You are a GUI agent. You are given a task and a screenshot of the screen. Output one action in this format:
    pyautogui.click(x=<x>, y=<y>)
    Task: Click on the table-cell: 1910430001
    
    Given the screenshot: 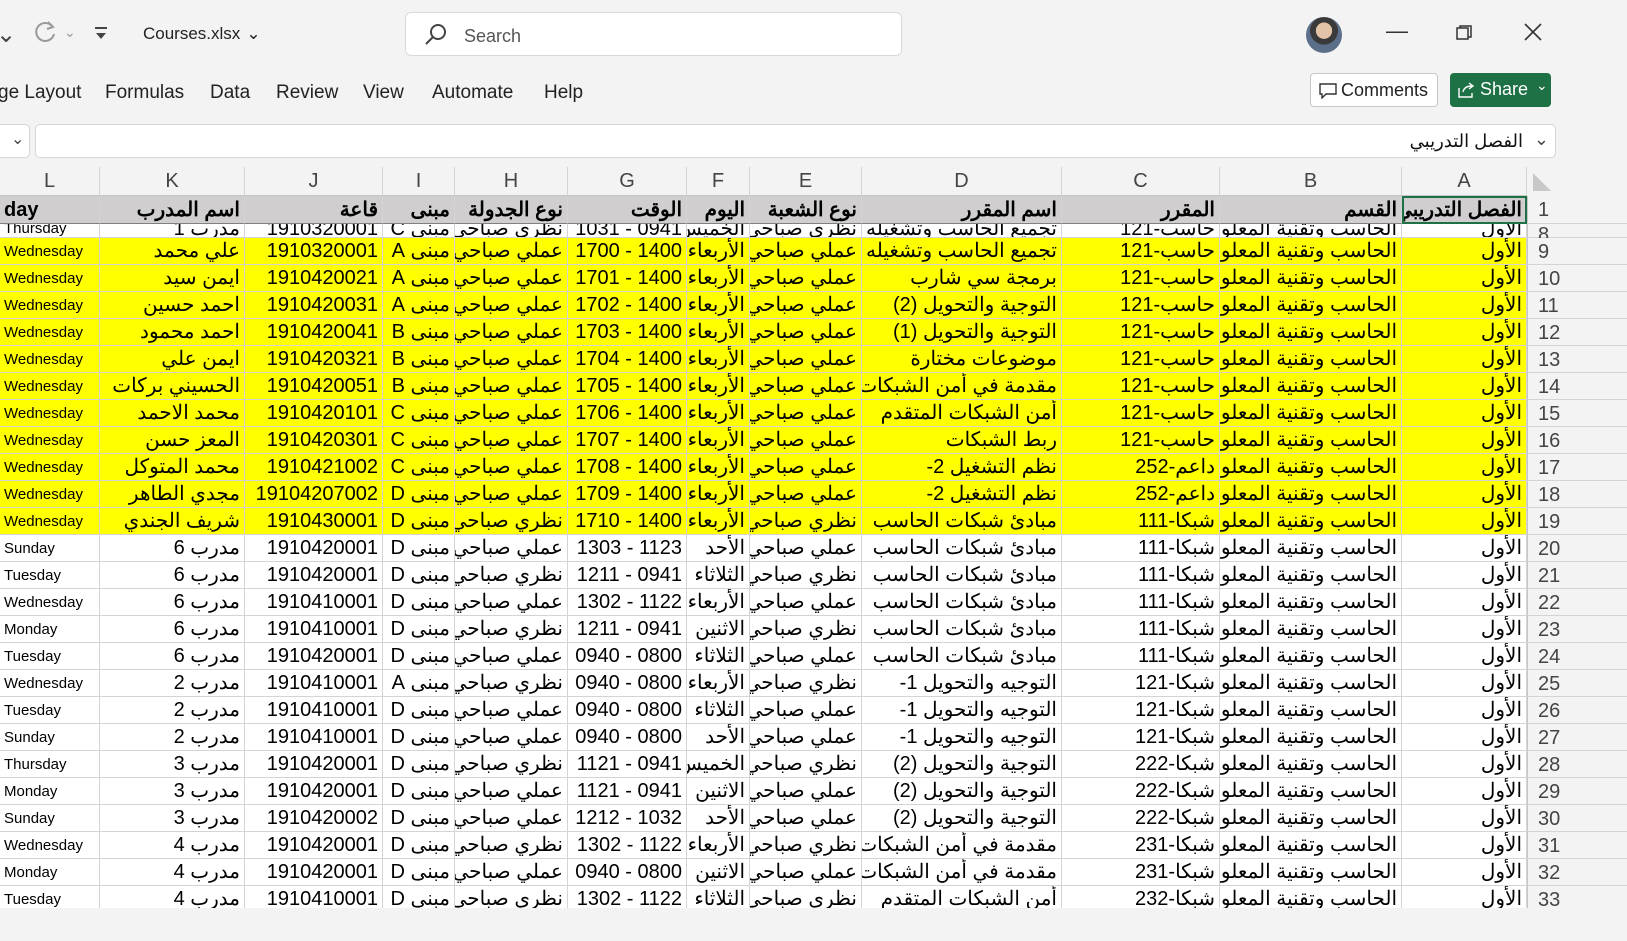 What is the action you would take?
    pyautogui.click(x=314, y=521)
    